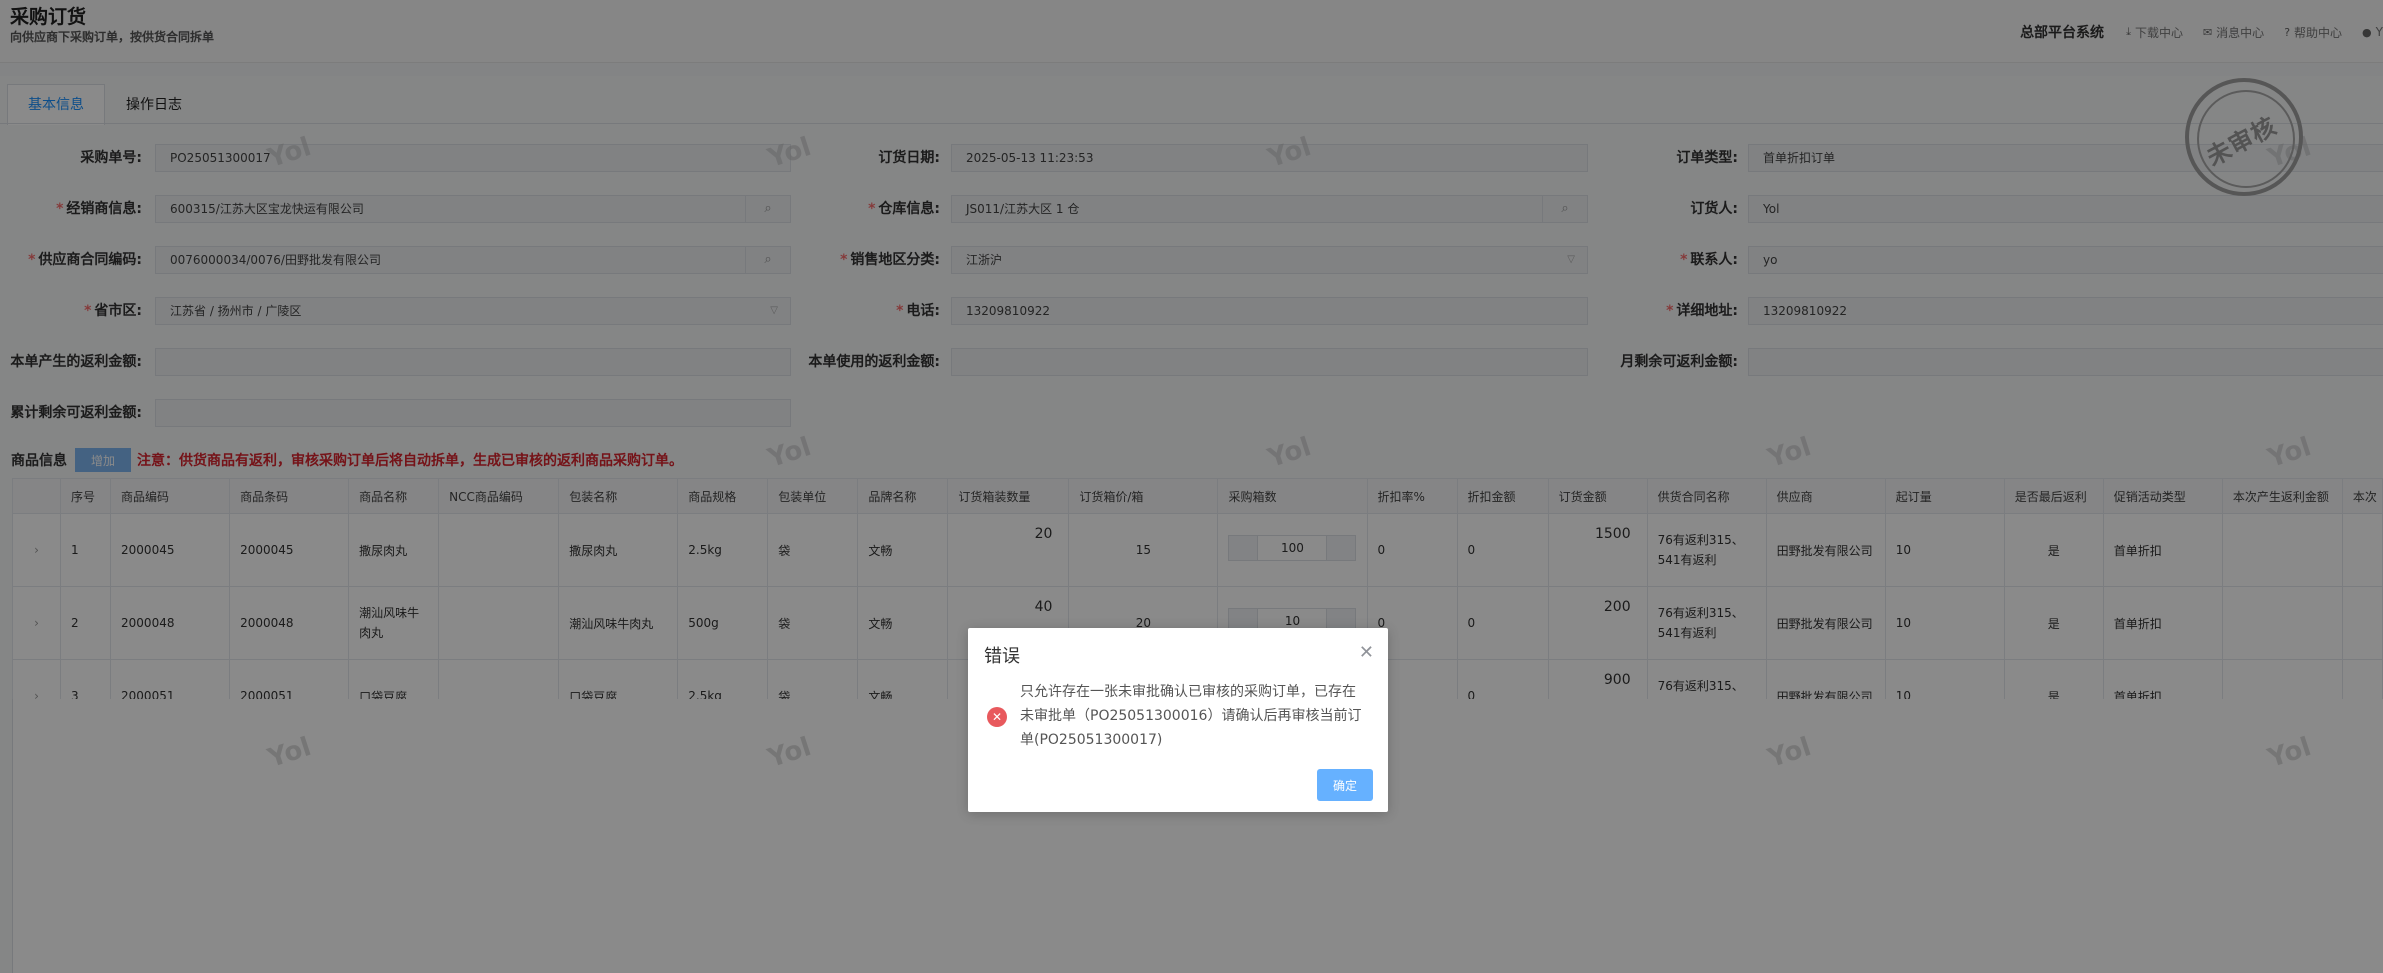  Describe the element at coordinates (997, 717) in the screenshot. I see `error-icon: ✕` at that location.